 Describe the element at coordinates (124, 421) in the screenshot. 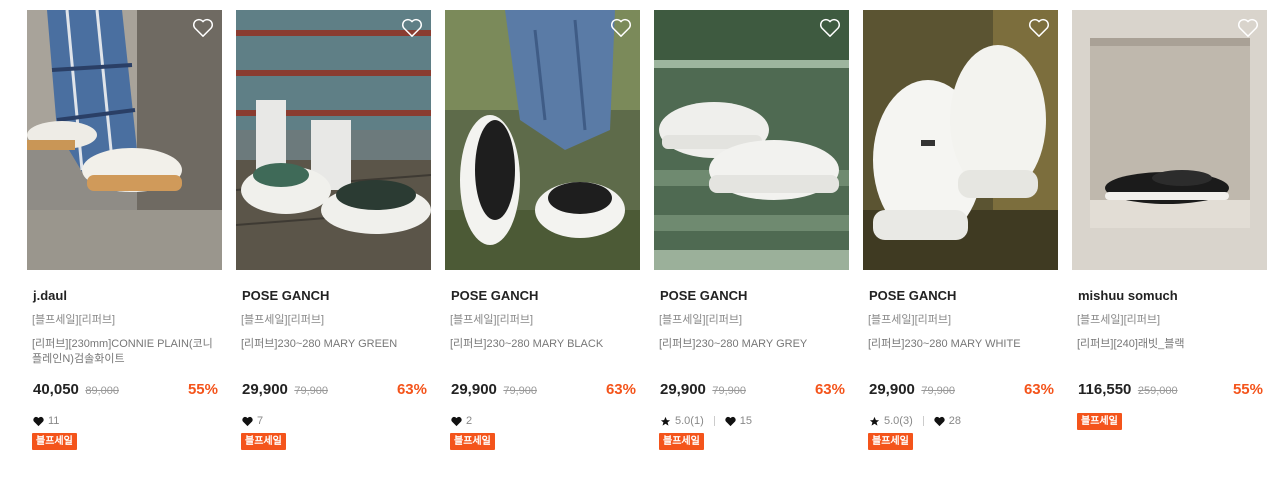

I see `product-meta: 11` at that location.